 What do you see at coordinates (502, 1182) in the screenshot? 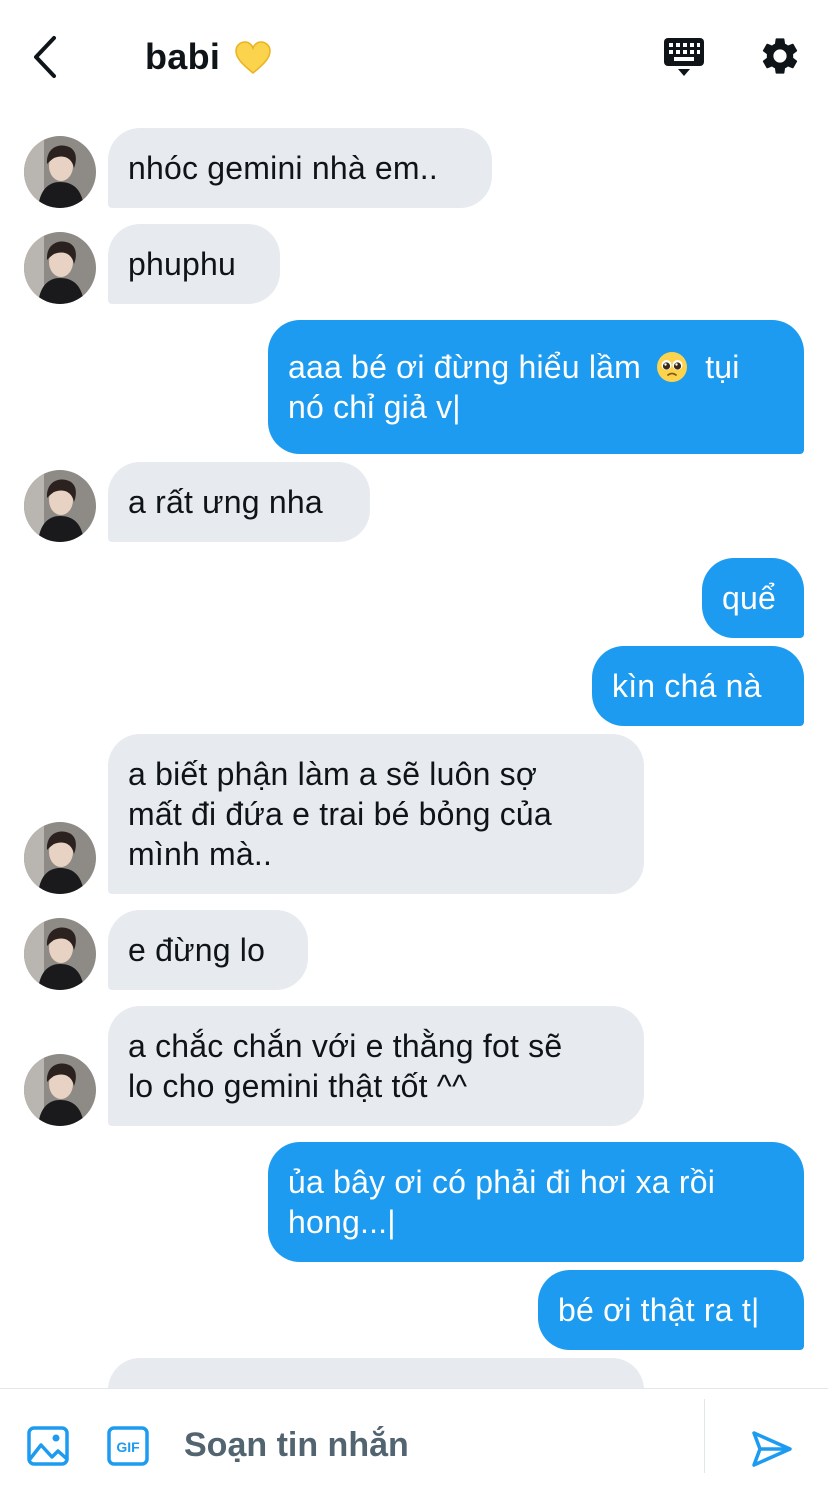
I see `message-text: ủa bây ơi có phải đi hơi xa rồi` at bounding box center [502, 1182].